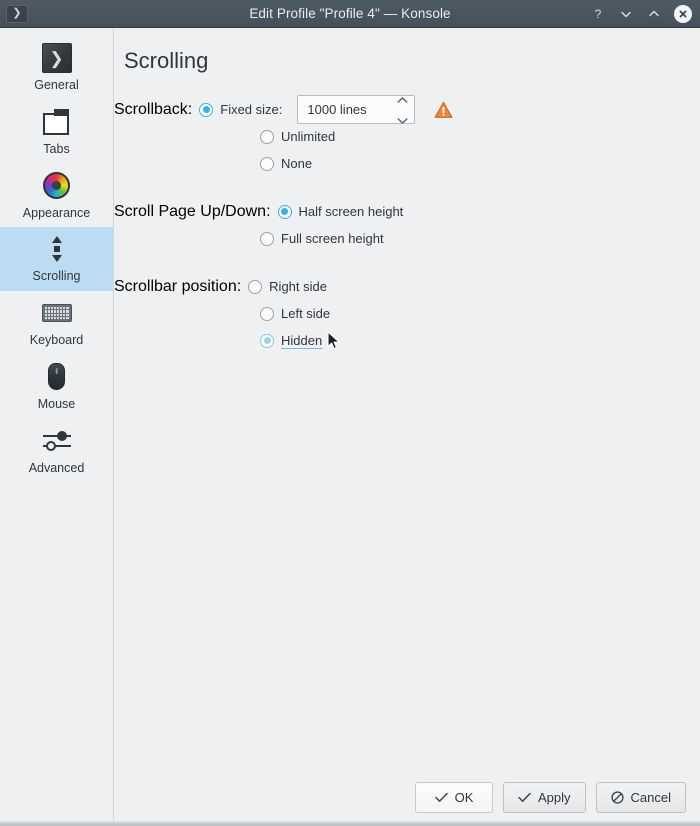  Describe the element at coordinates (350, 824) in the screenshot. I see `window-bottom-edge` at that location.